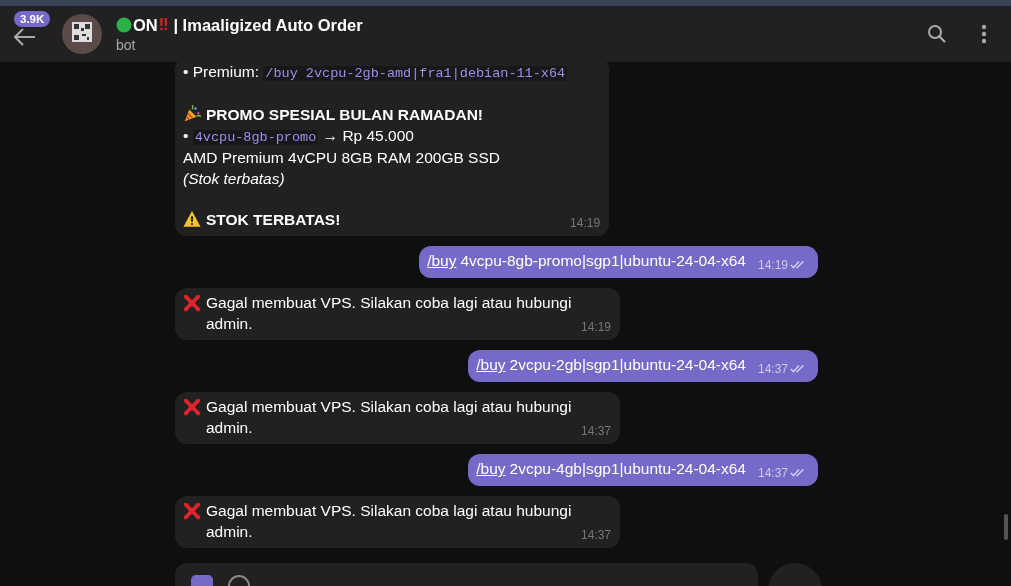  Describe the element at coordinates (984, 34) in the screenshot. I see `more-options-icon` at that location.